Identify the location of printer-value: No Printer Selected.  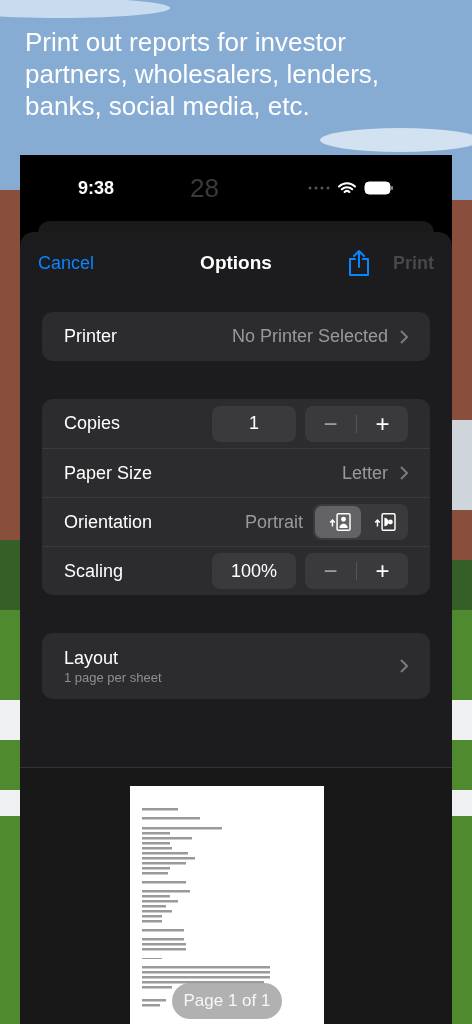
(309, 336).